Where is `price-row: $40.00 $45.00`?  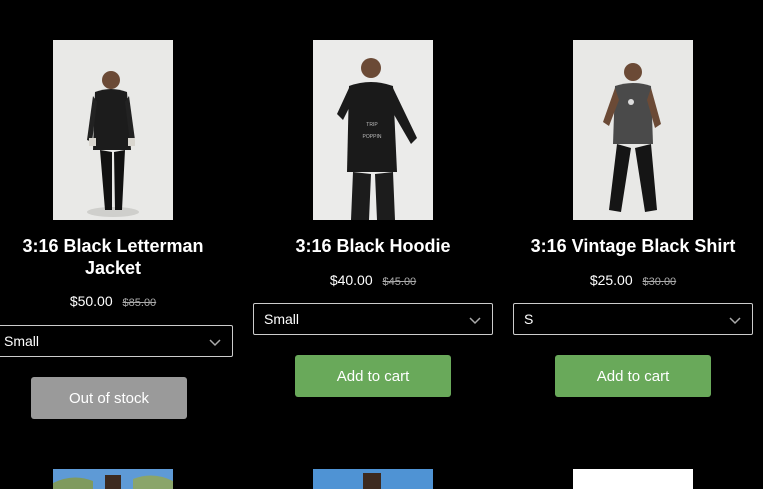 price-row: $40.00 $45.00 is located at coordinates (373, 280).